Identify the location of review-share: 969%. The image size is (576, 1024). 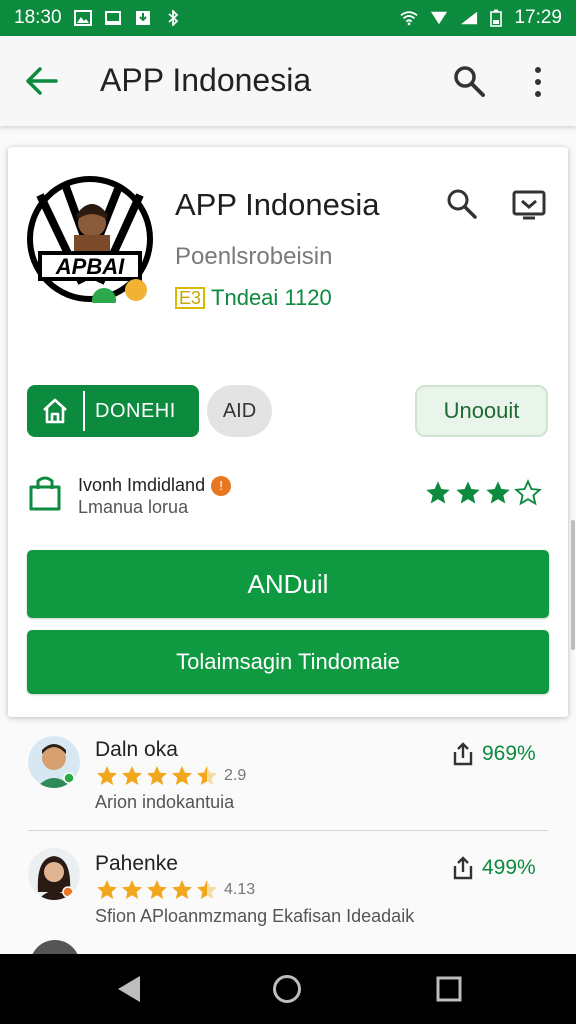
(494, 754).